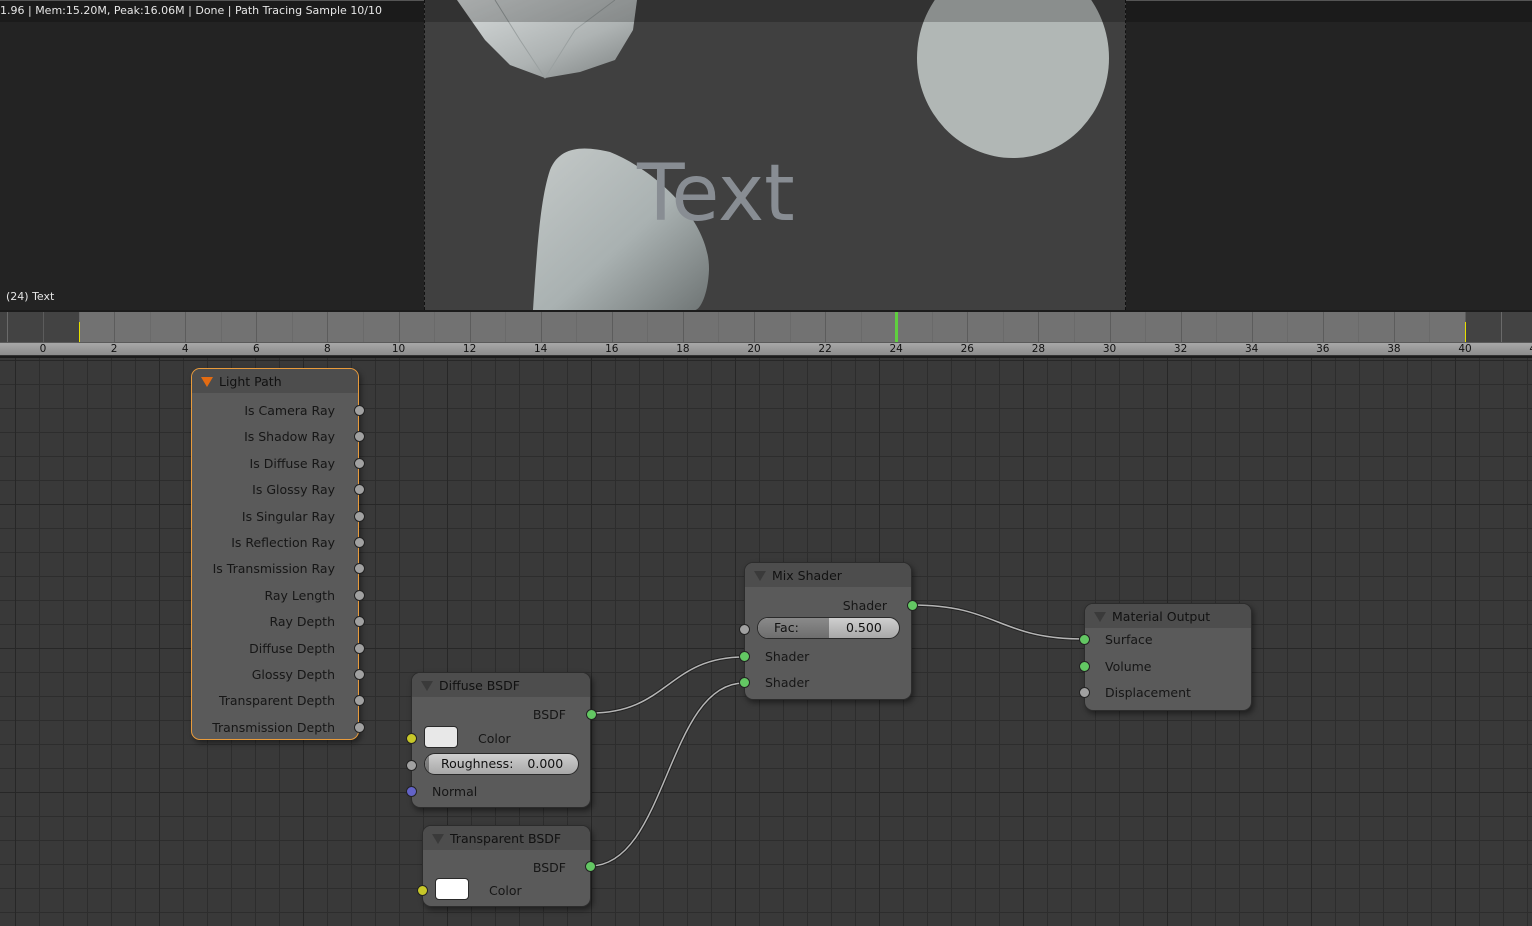  I want to click on node-header: Mix Shader, so click(828, 575).